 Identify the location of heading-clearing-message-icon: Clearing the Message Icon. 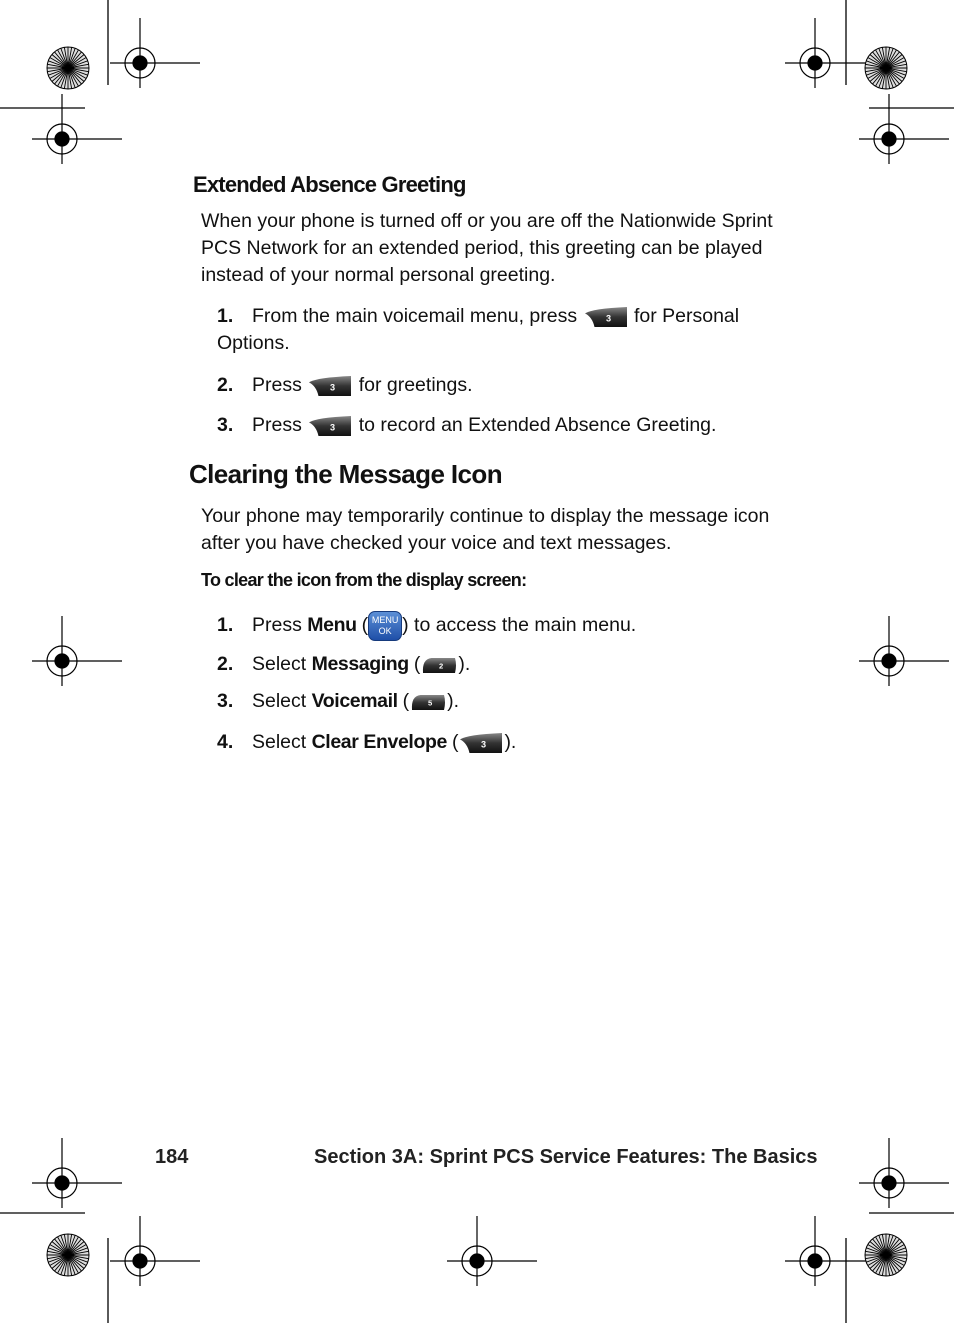
(346, 474).